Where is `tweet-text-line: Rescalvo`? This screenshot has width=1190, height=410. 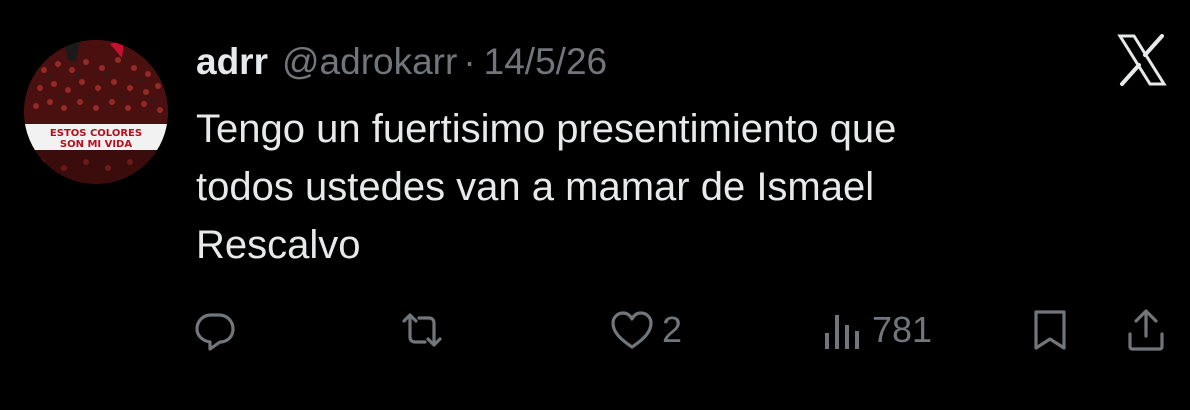
tweet-text-line: Rescalvo is located at coordinates (278, 245).